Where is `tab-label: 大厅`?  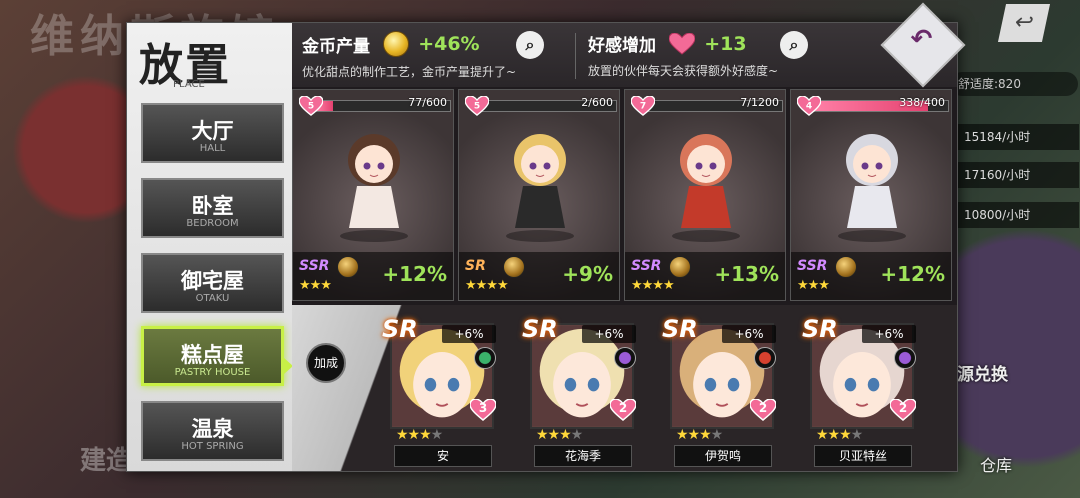 tab-label: 大厅 is located at coordinates (212, 131).